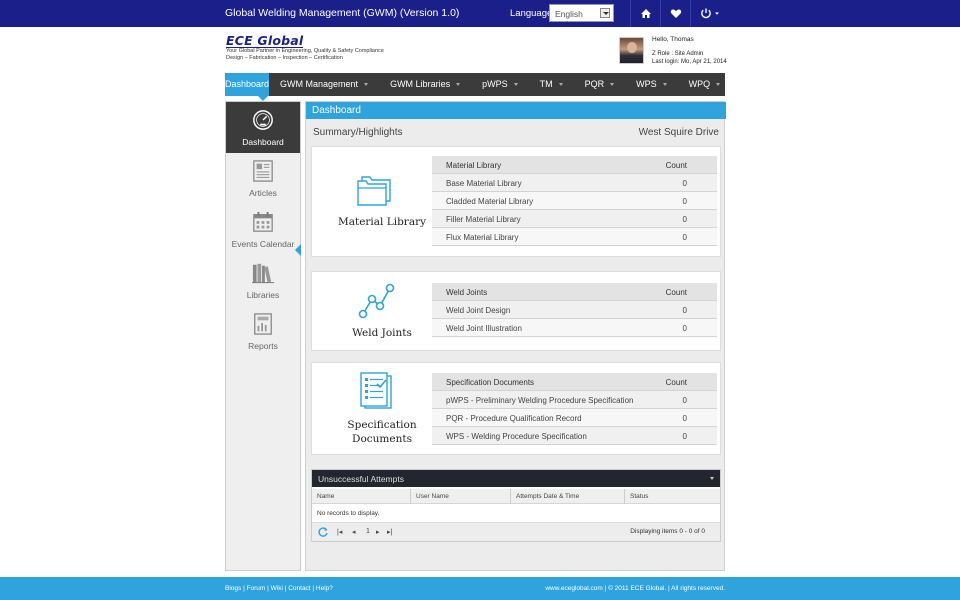  What do you see at coordinates (361, 496) in the screenshot?
I see `column-header-name: Name` at bounding box center [361, 496].